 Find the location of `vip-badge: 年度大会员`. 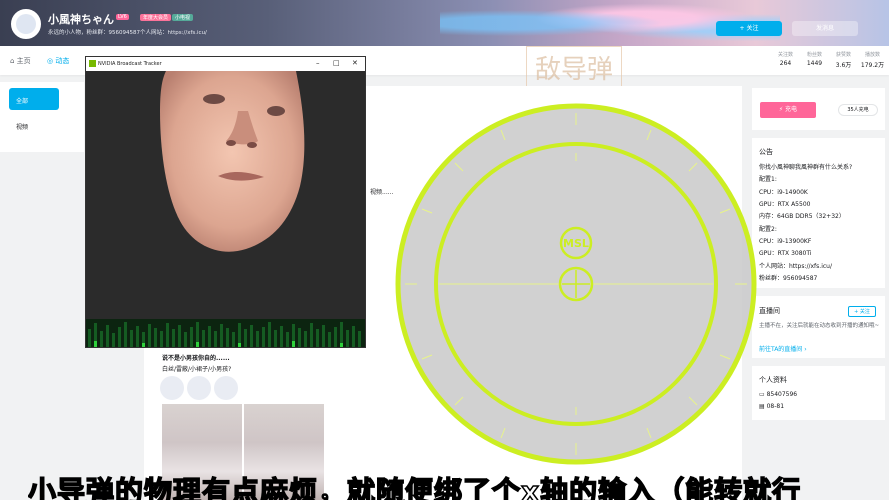

vip-badge: 年度大会员 is located at coordinates (156, 17).